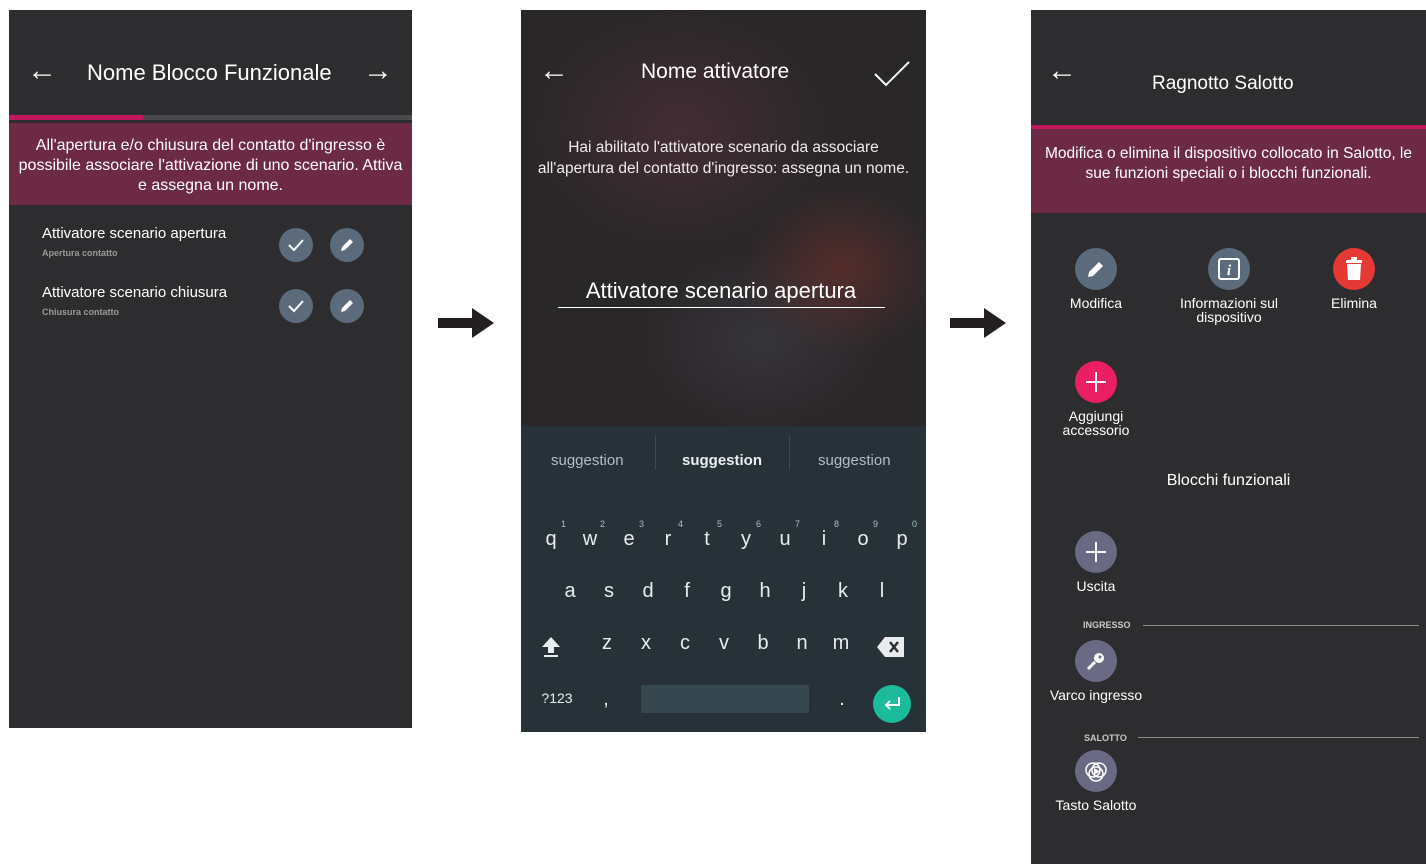  Describe the element at coordinates (841, 643) in the screenshot. I see `key: m` at that location.